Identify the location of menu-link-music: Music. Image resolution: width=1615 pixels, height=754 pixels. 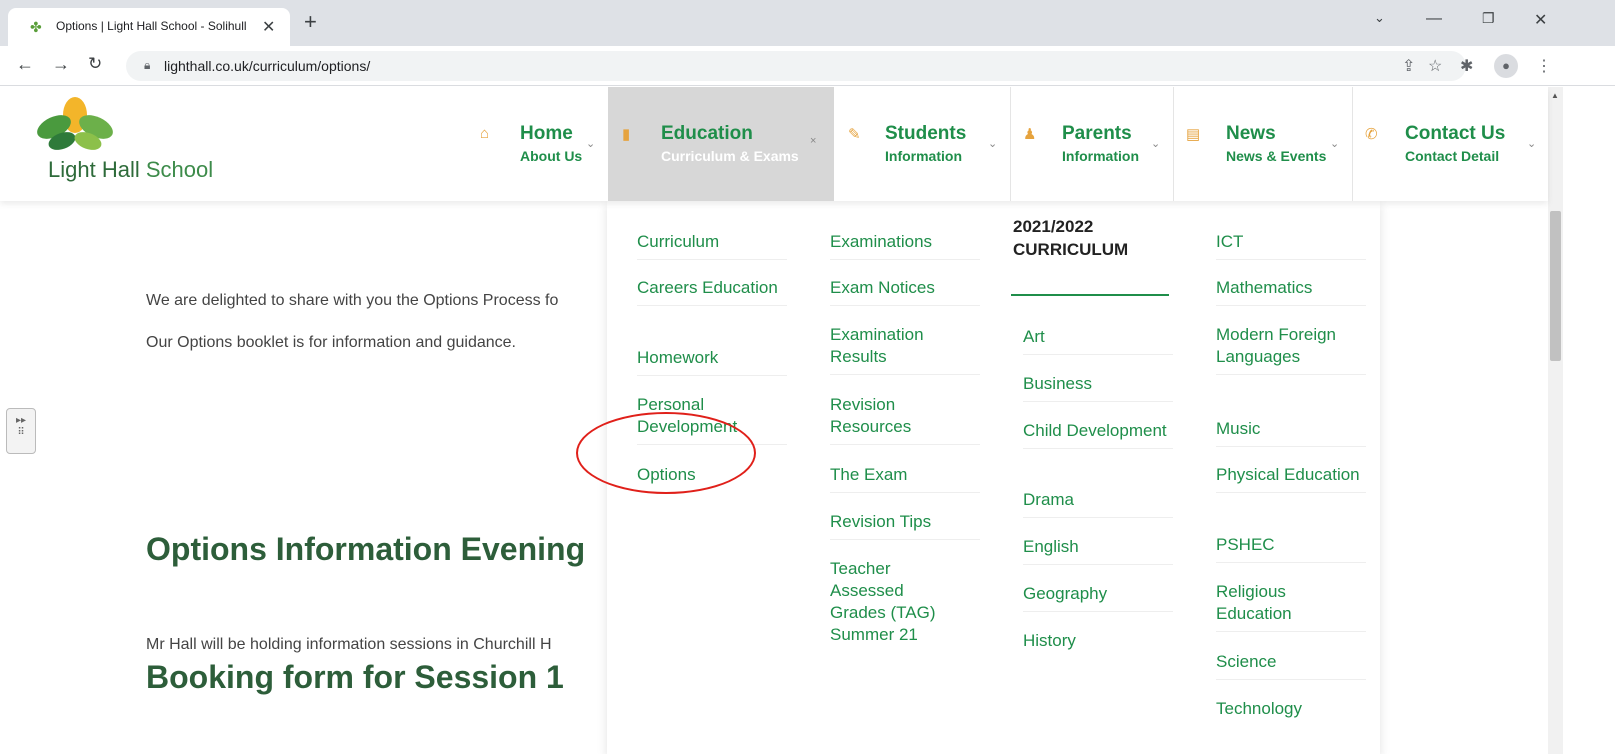
(1291, 432).